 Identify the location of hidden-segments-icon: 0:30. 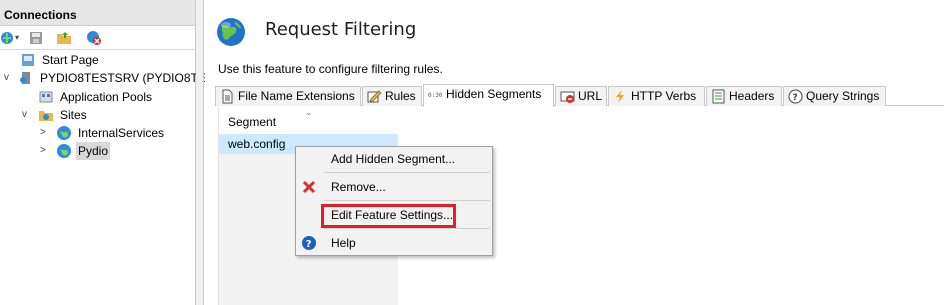
(435, 95).